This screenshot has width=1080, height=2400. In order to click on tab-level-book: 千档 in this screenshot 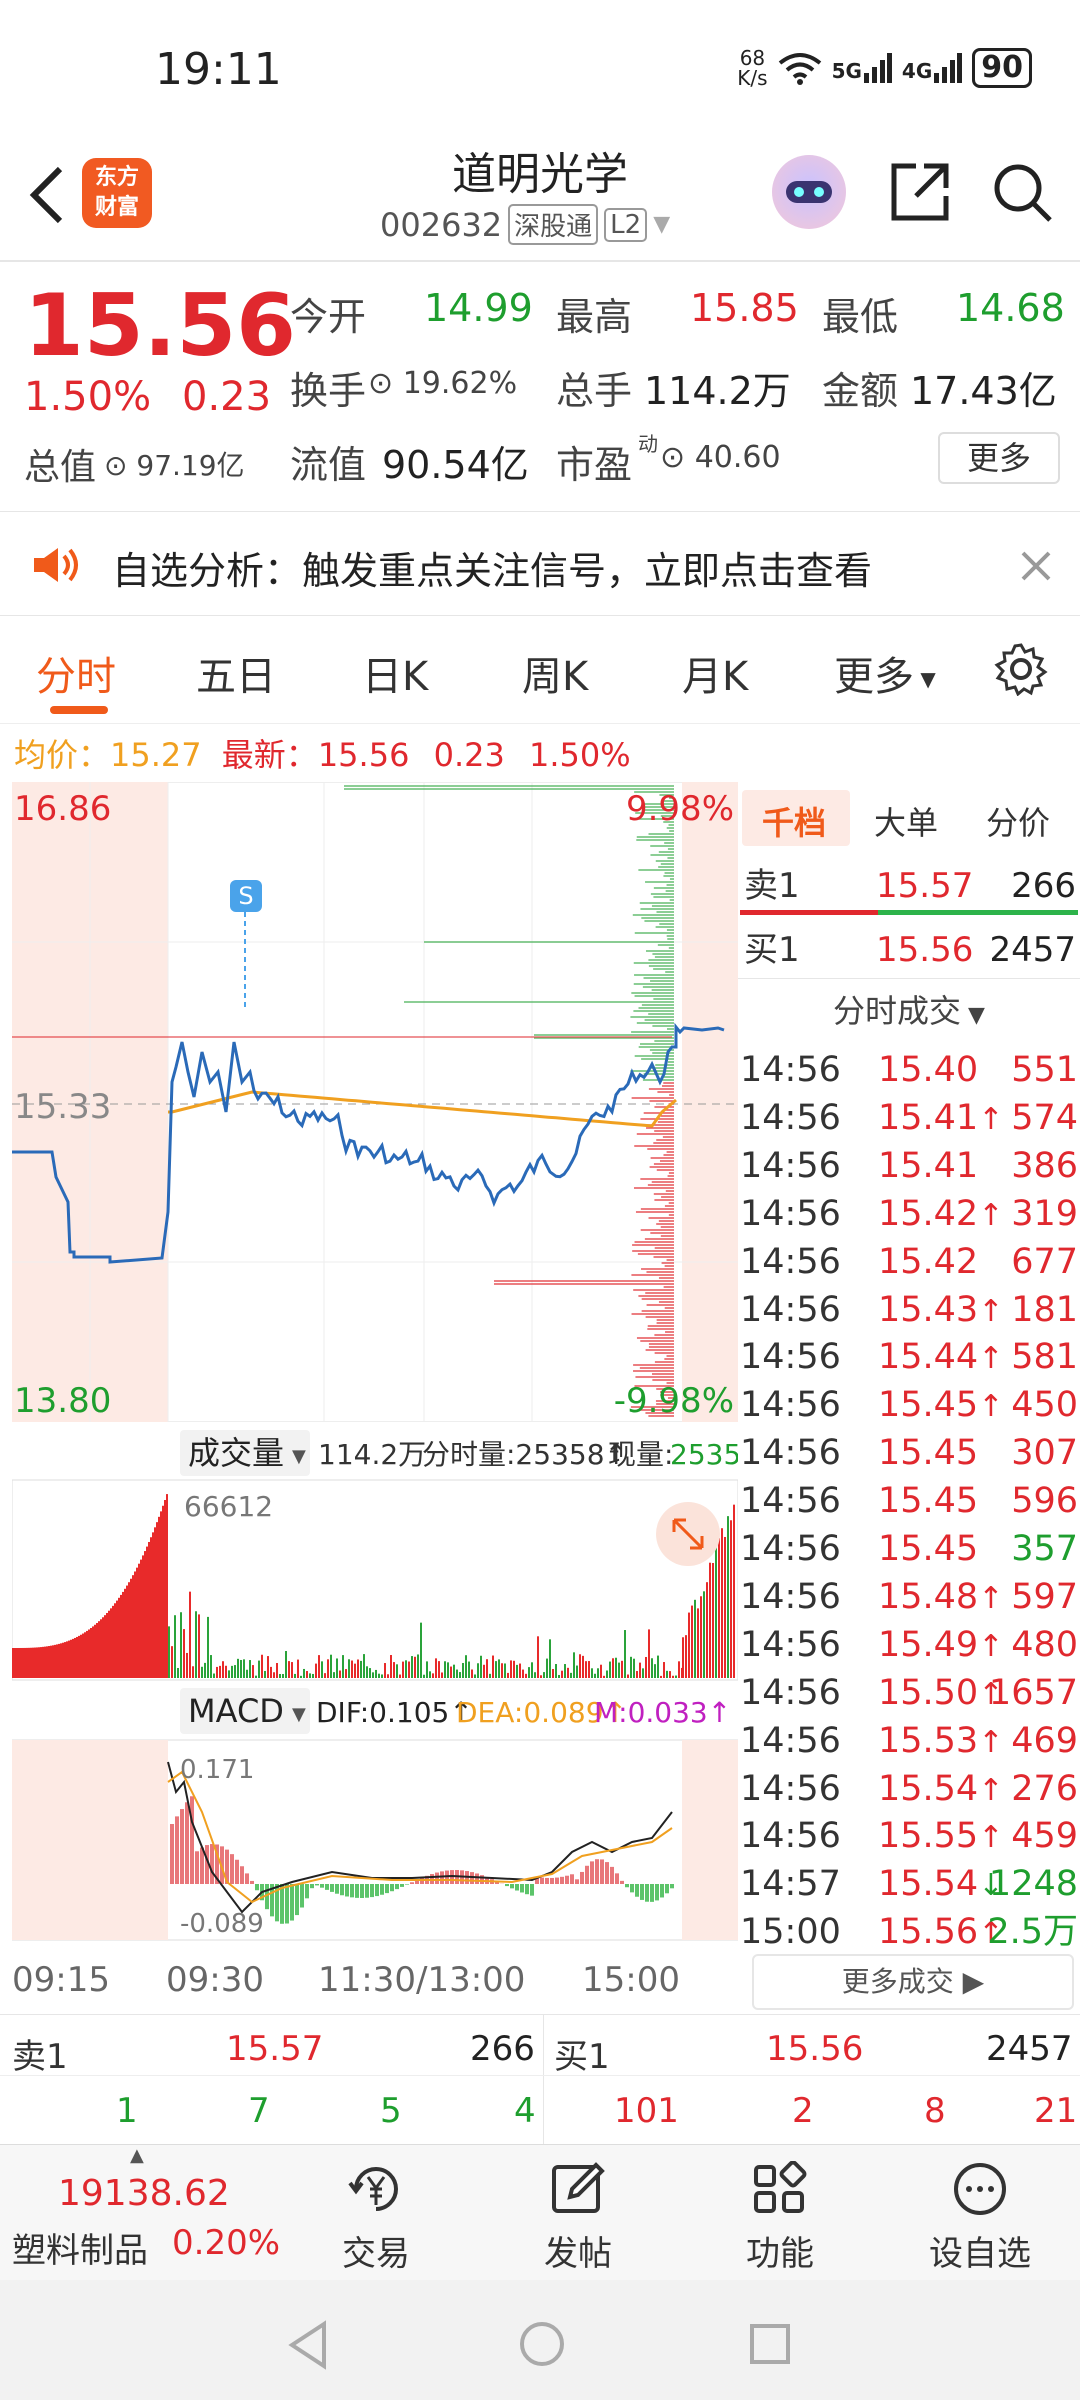, I will do `click(794, 821)`.